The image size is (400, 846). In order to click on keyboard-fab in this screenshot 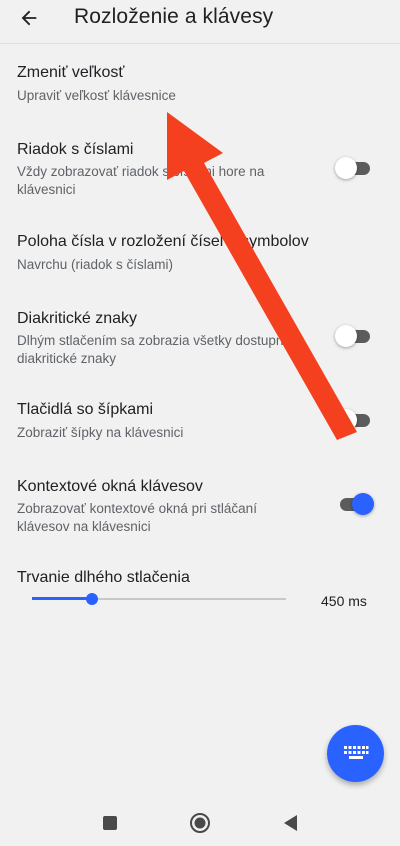, I will do `click(355, 753)`.